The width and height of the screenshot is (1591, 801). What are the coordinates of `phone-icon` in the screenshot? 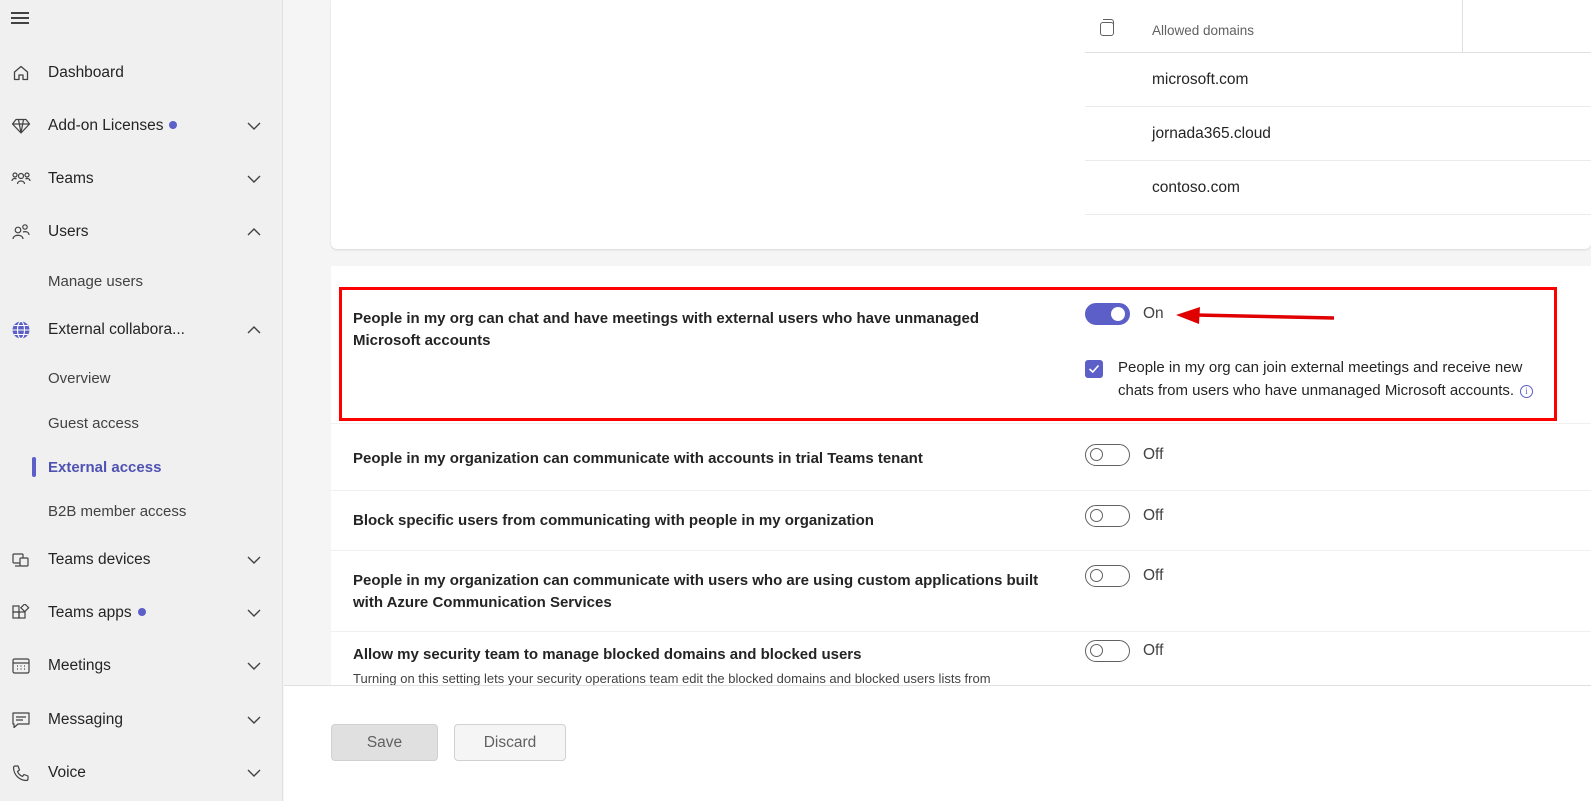 It's located at (21, 773).